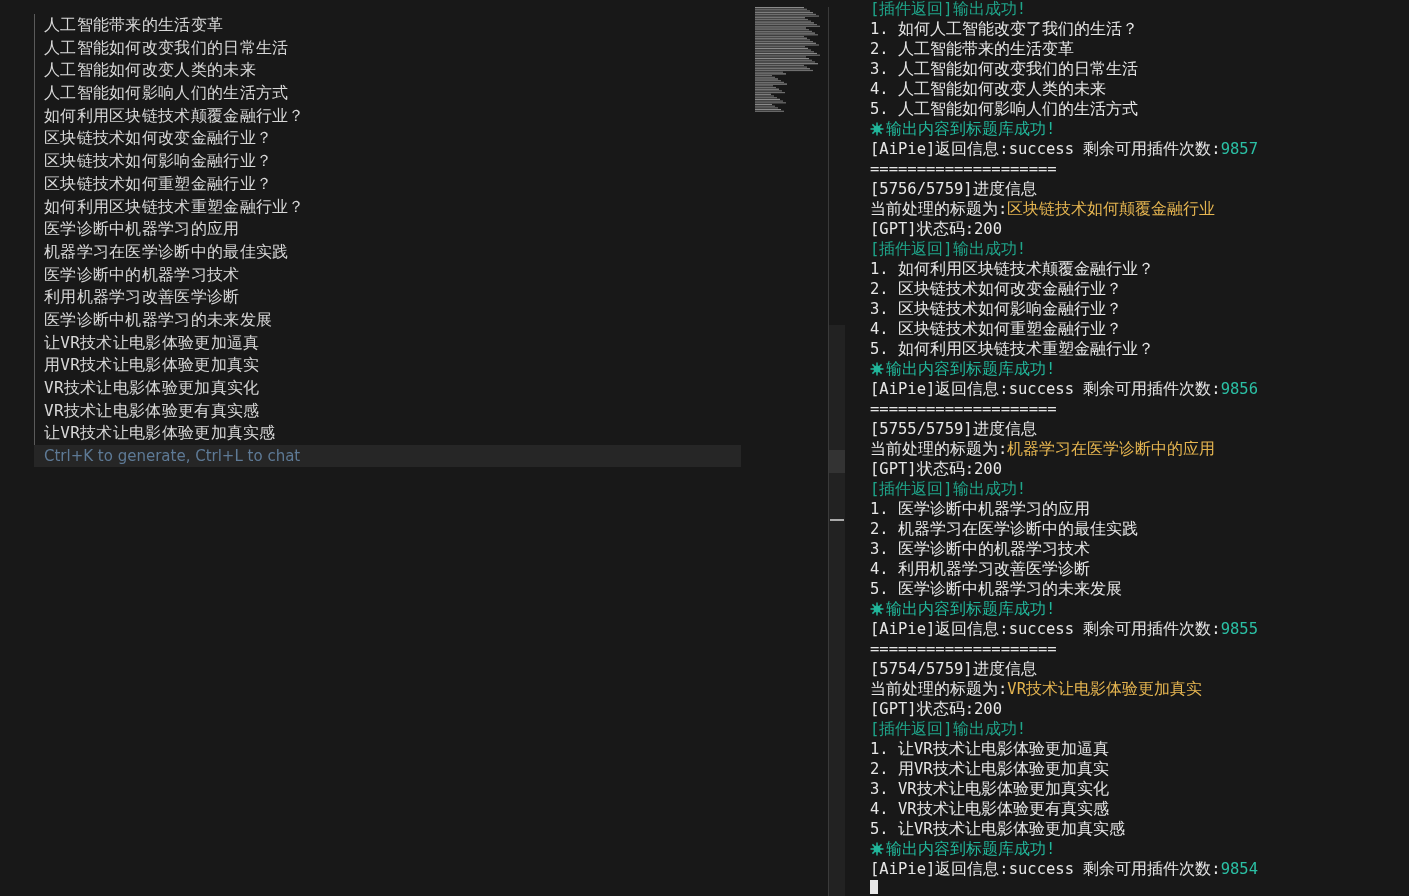  Describe the element at coordinates (175, 206) in the screenshot. I see `code-line: 如何利用区块链技术重塑金融行业？` at that location.